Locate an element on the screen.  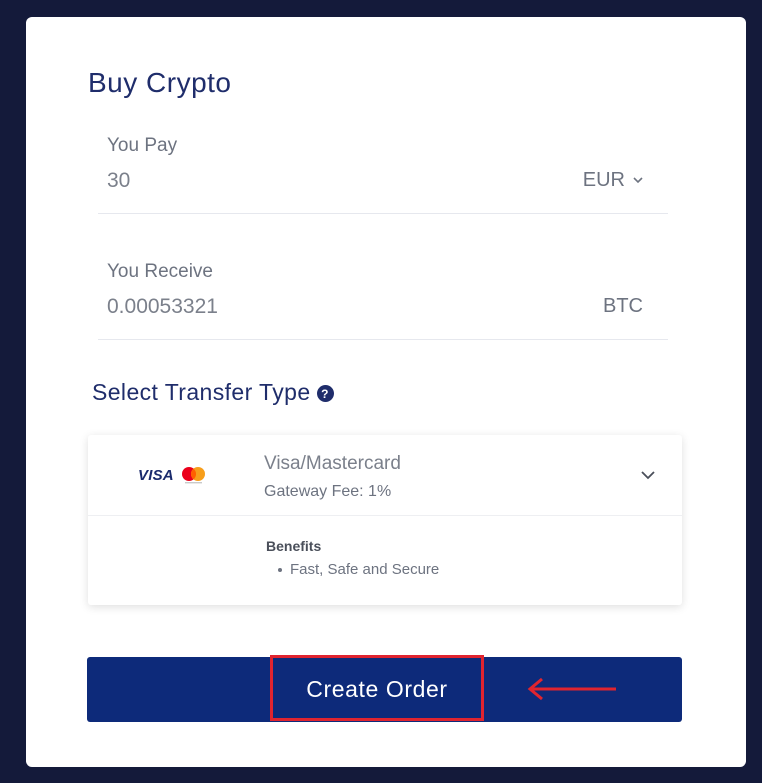
pay-field: You Pay 30 EUR is located at coordinates (383, 174).